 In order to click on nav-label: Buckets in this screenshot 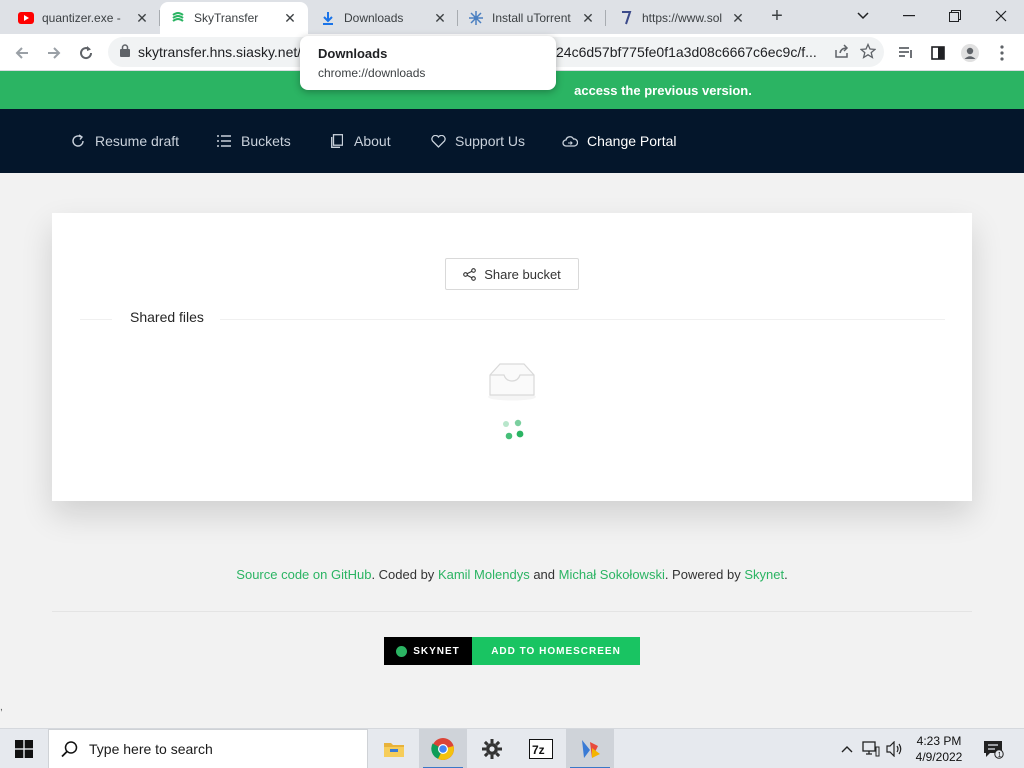, I will do `click(266, 141)`.